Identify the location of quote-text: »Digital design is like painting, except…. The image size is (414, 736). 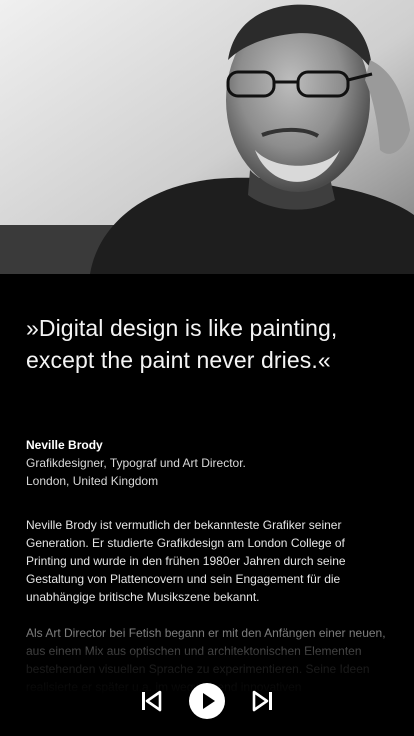
(182, 344).